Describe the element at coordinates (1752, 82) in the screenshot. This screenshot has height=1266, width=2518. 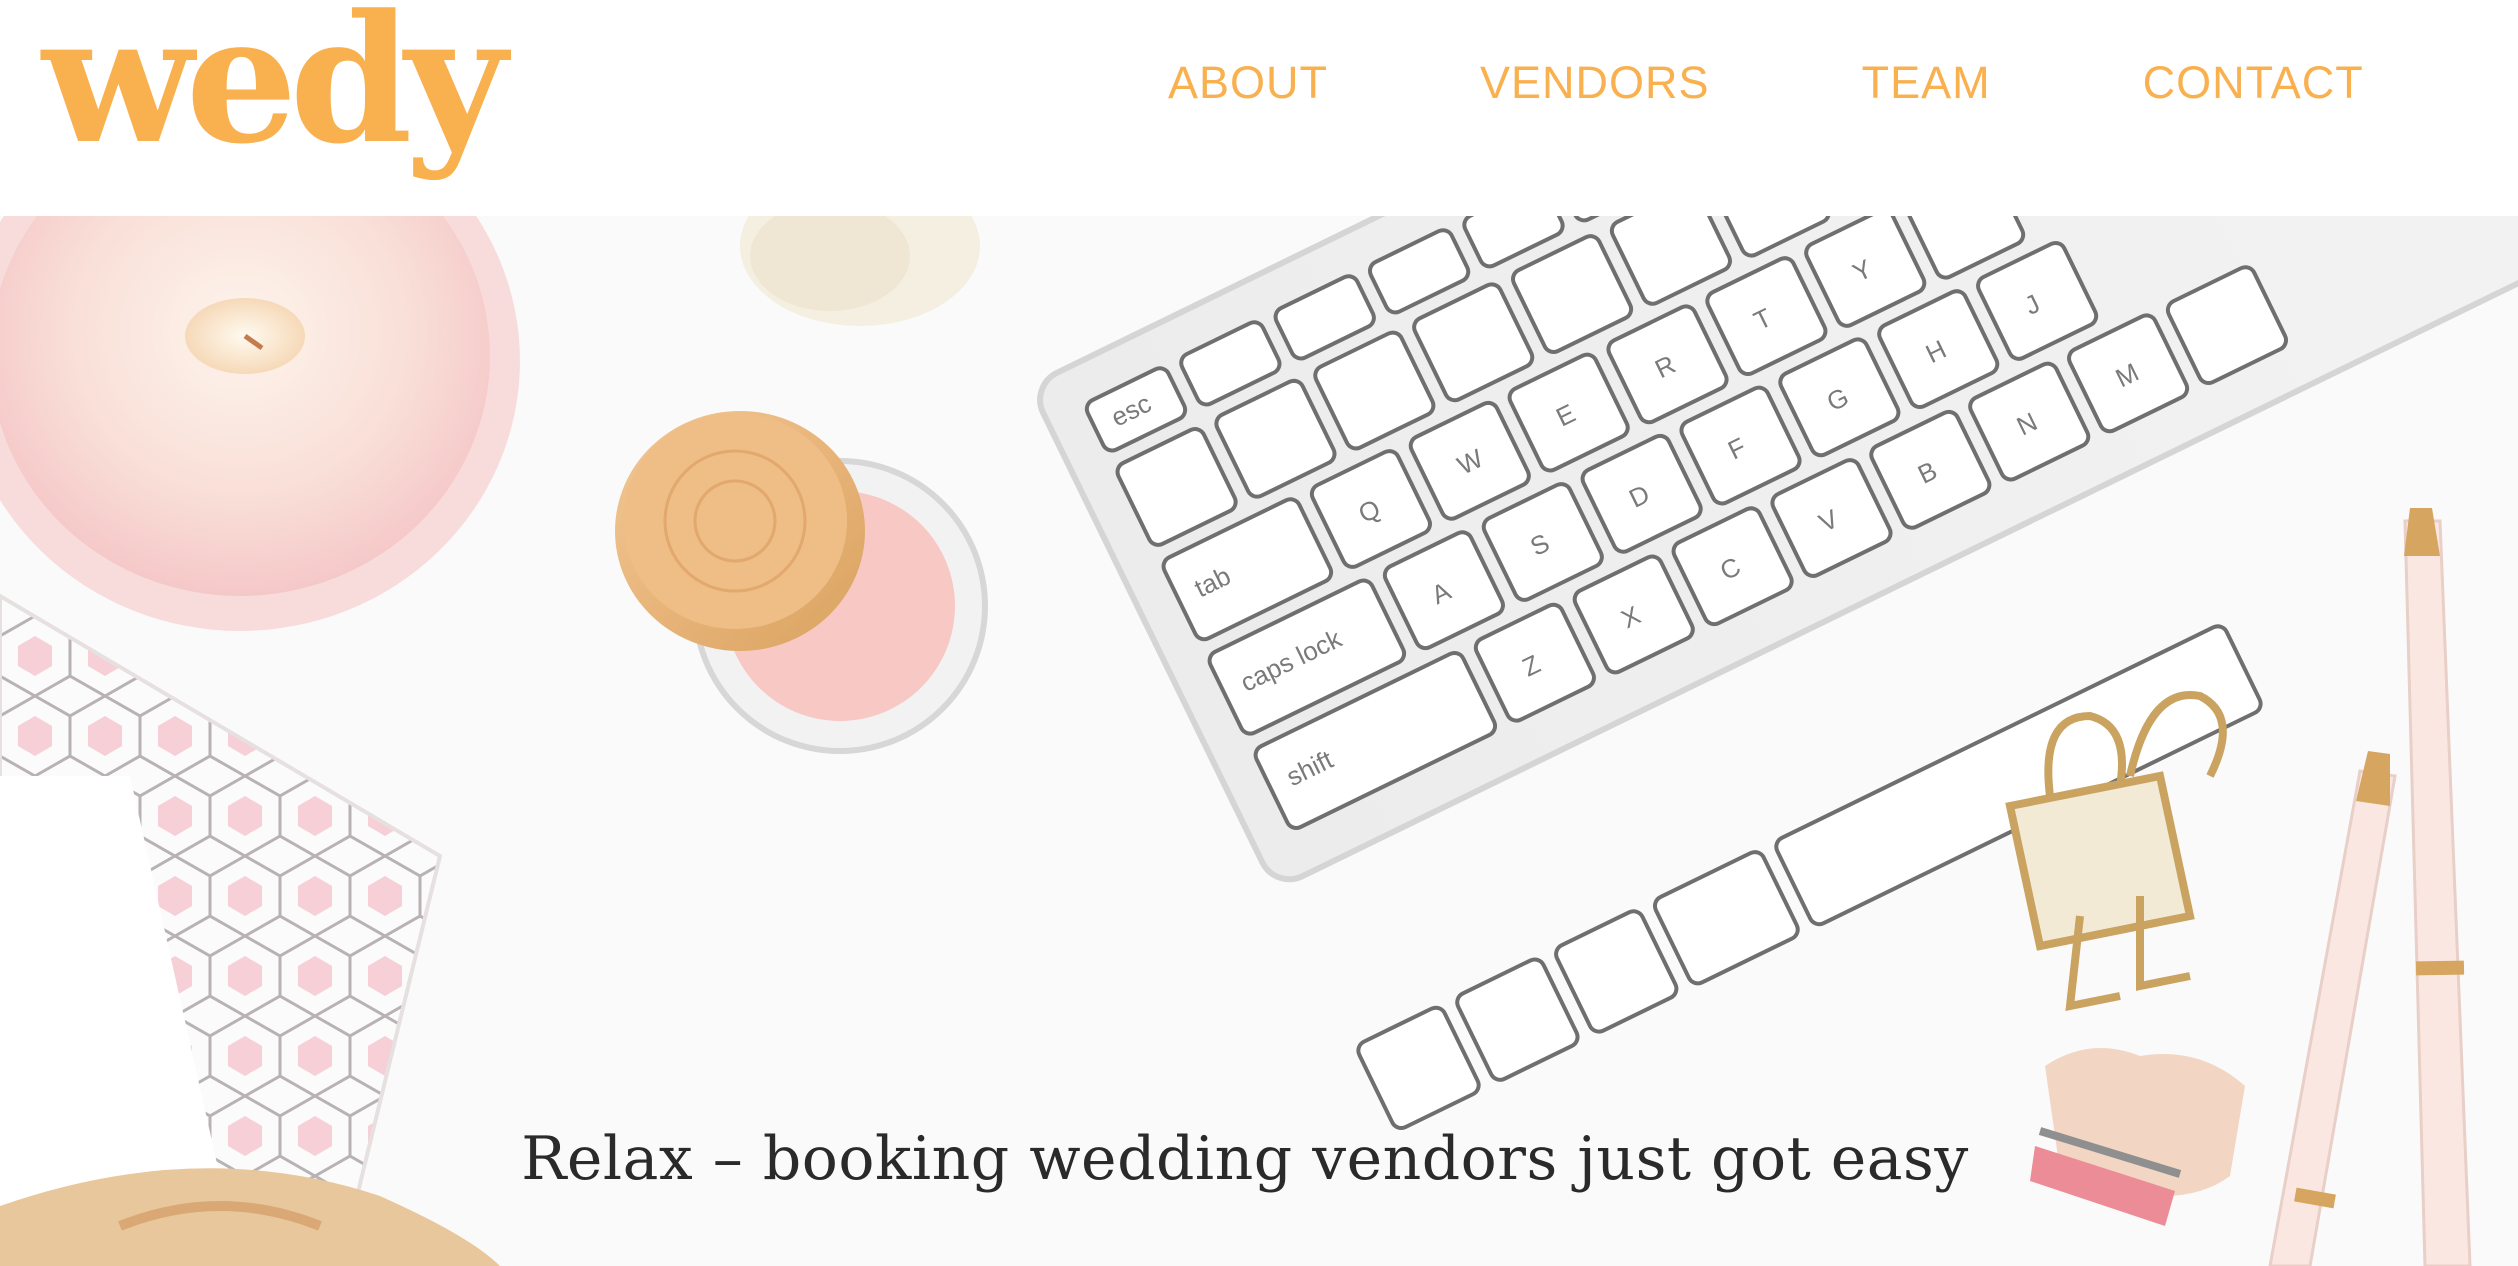
I see `main-nav: ABOUT VENDORS TEAM CONTACT` at that location.